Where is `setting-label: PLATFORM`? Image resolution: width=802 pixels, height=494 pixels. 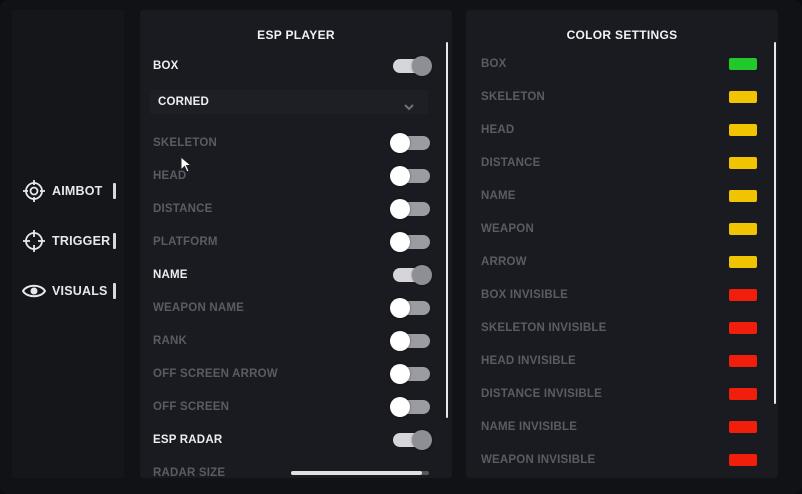
setting-label: PLATFORM is located at coordinates (185, 242).